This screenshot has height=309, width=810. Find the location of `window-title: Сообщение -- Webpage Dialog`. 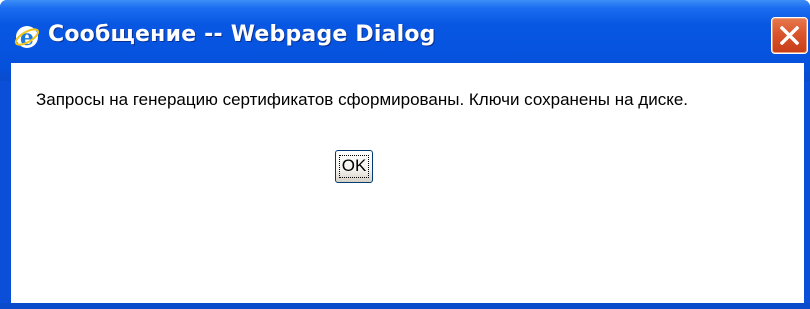

window-title: Сообщение -- Webpage Dialog is located at coordinates (242, 34).